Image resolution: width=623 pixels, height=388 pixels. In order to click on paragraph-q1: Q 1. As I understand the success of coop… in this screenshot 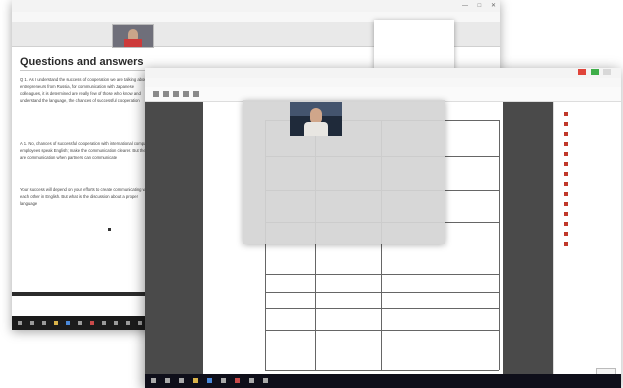, I will do `click(84, 90)`.